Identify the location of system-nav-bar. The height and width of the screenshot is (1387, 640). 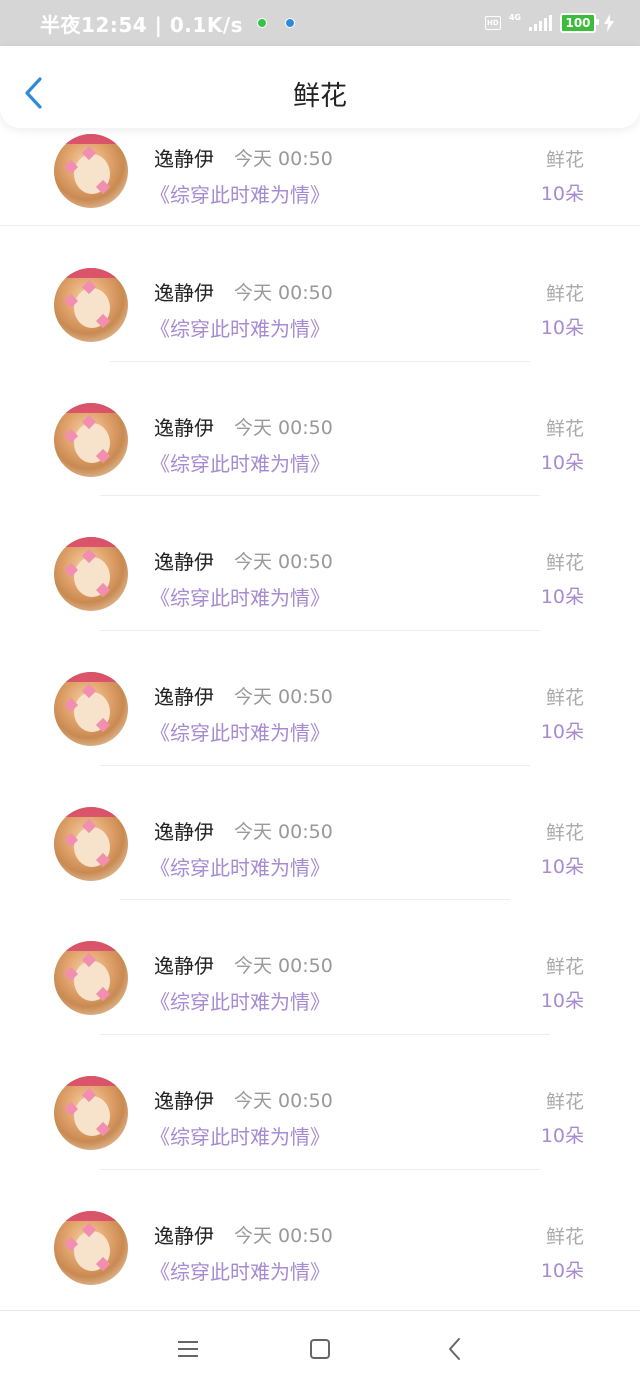
(320, 1348).